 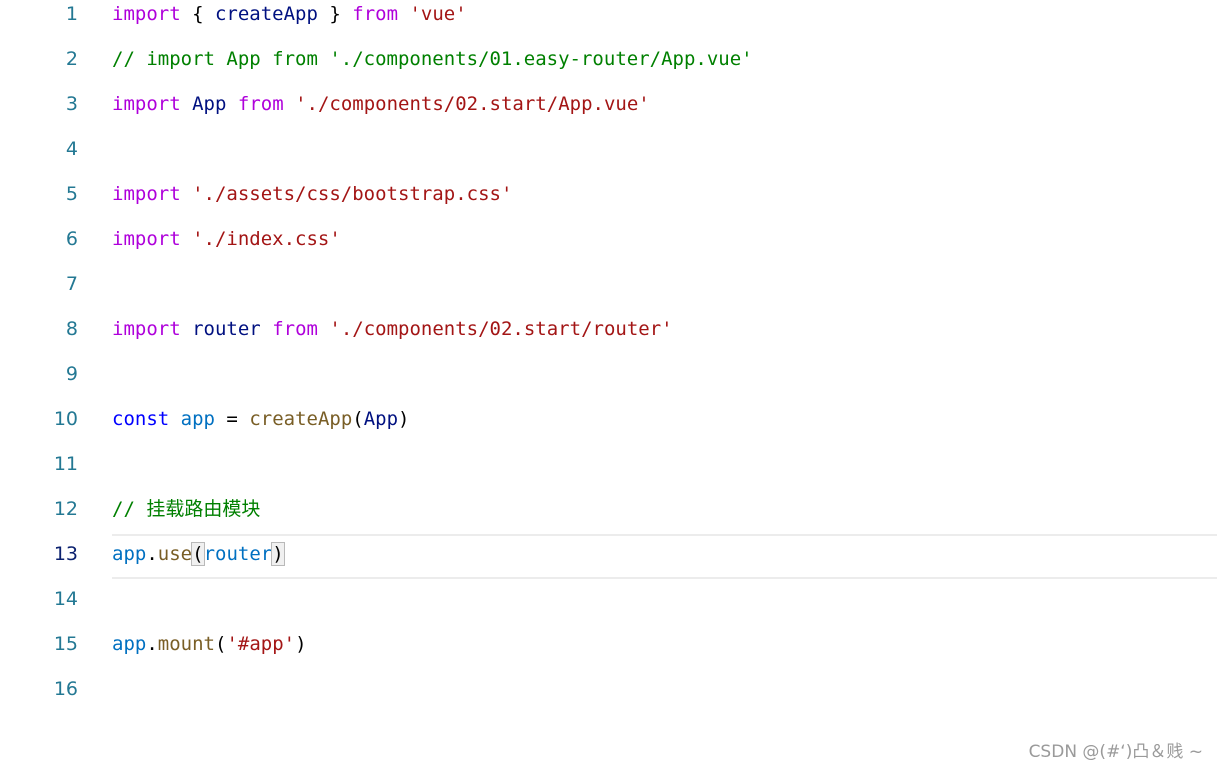 What do you see at coordinates (71, 149) in the screenshot?
I see `line-number: 4` at bounding box center [71, 149].